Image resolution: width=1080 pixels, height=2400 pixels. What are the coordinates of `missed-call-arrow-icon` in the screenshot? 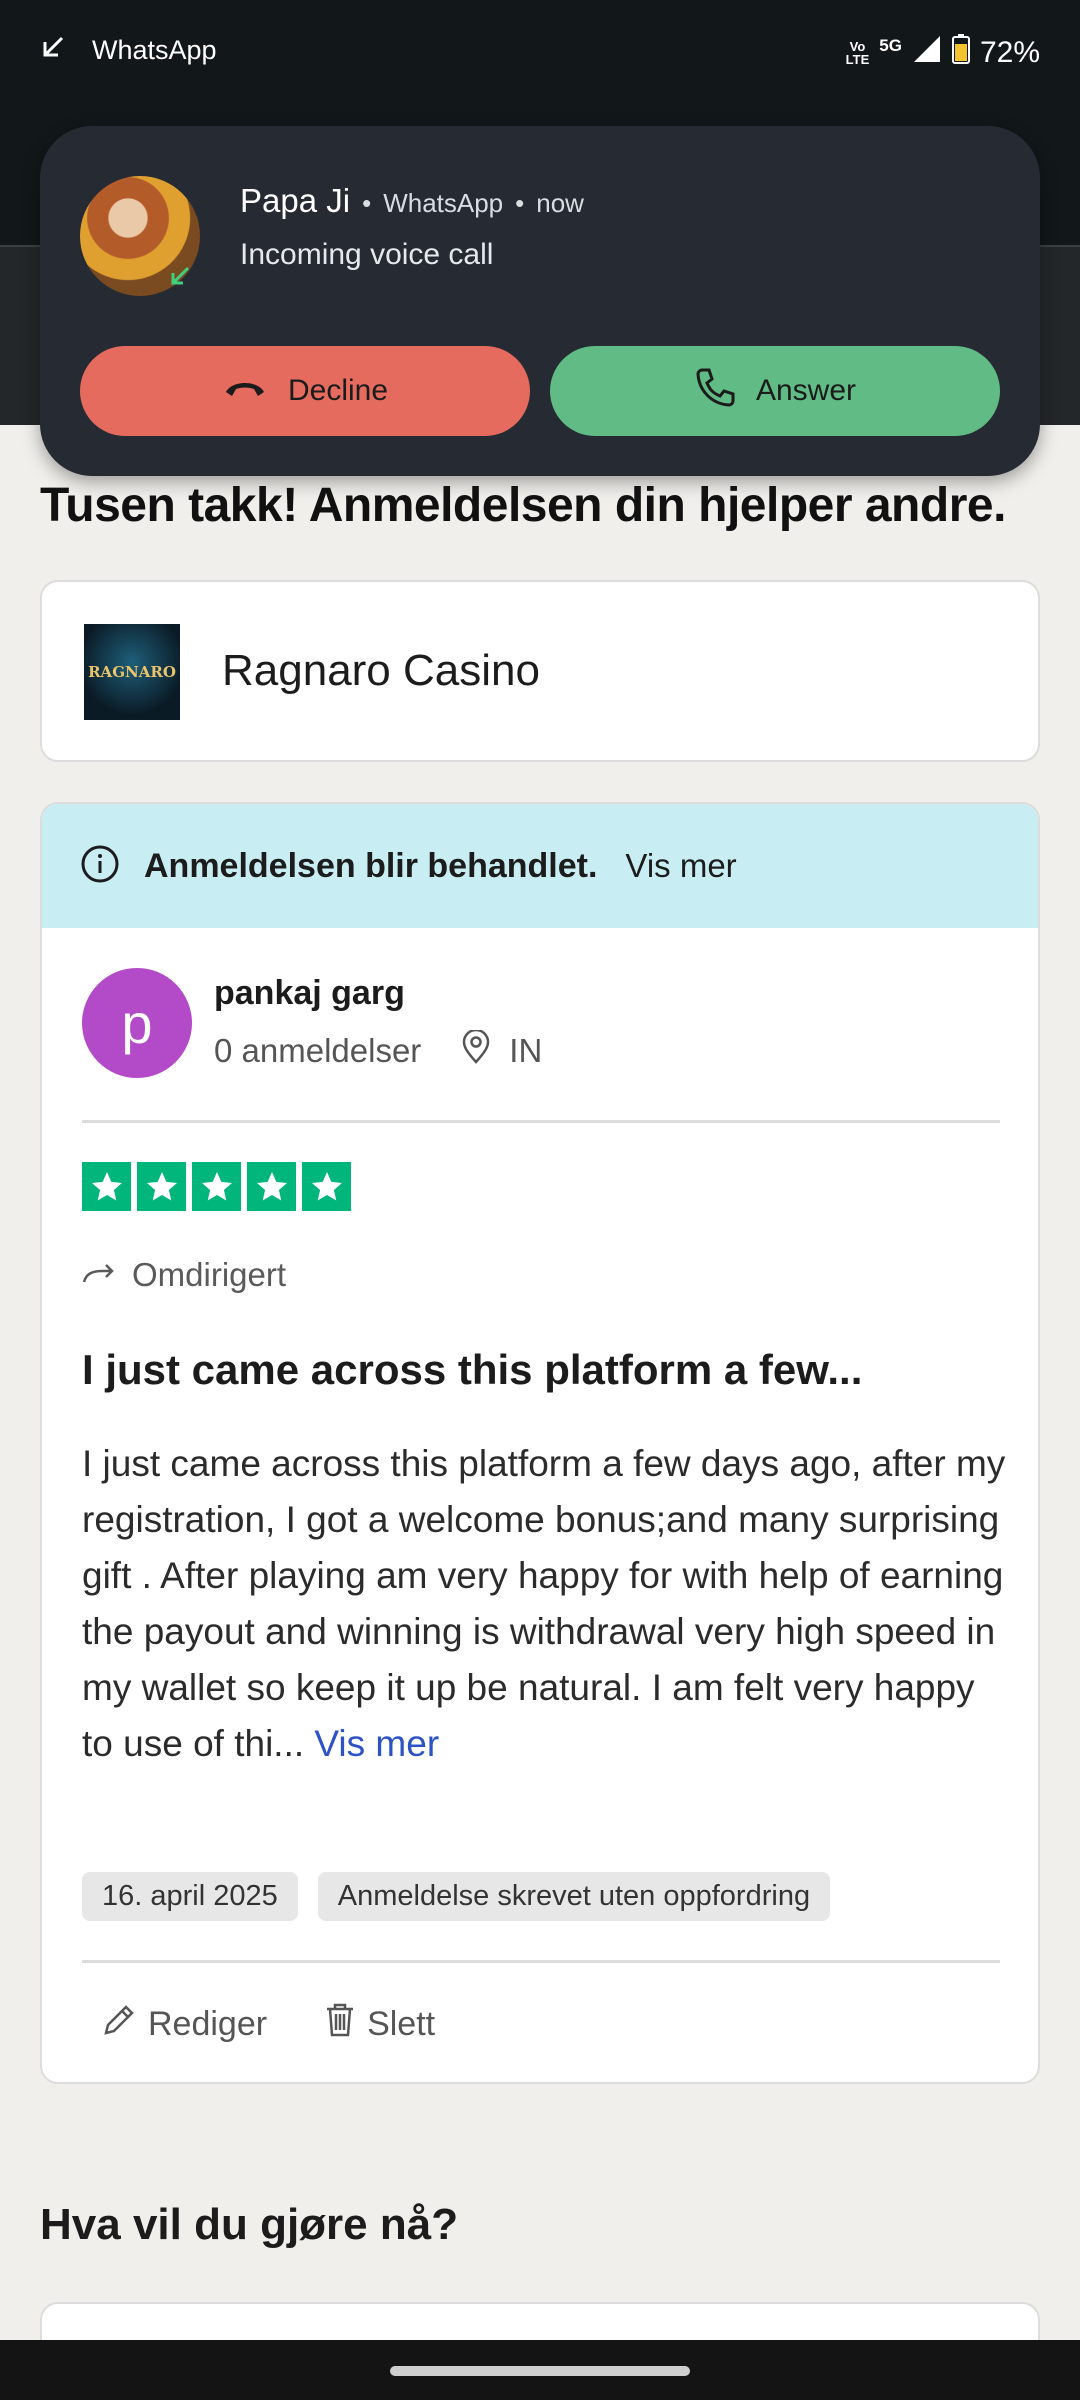 It's located at (53, 50).